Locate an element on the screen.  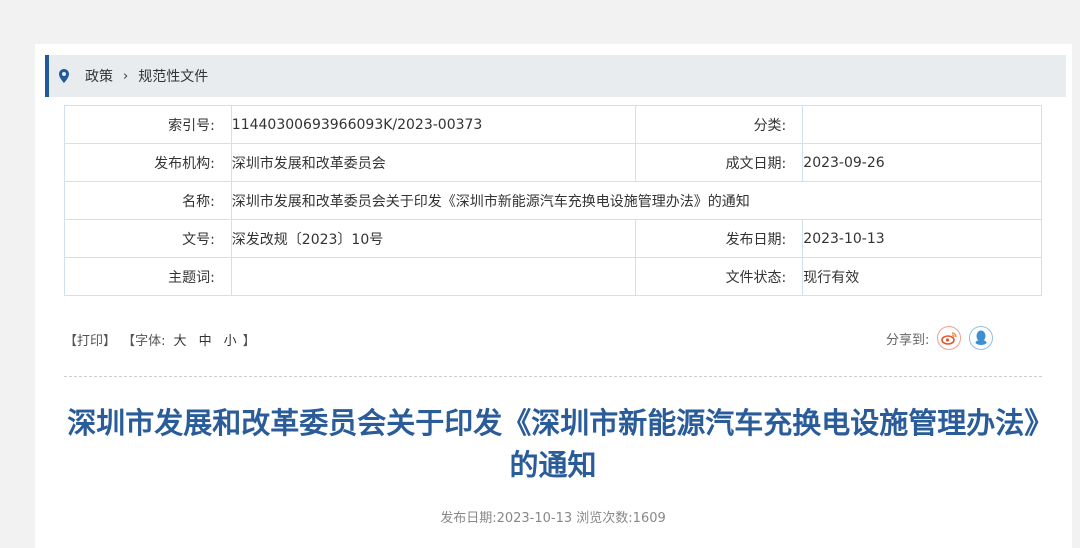
breadcrumb: 政策 › 规范性文件 is located at coordinates (555, 76).